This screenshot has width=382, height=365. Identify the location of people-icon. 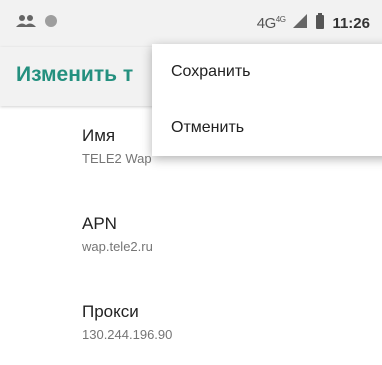
(26, 23).